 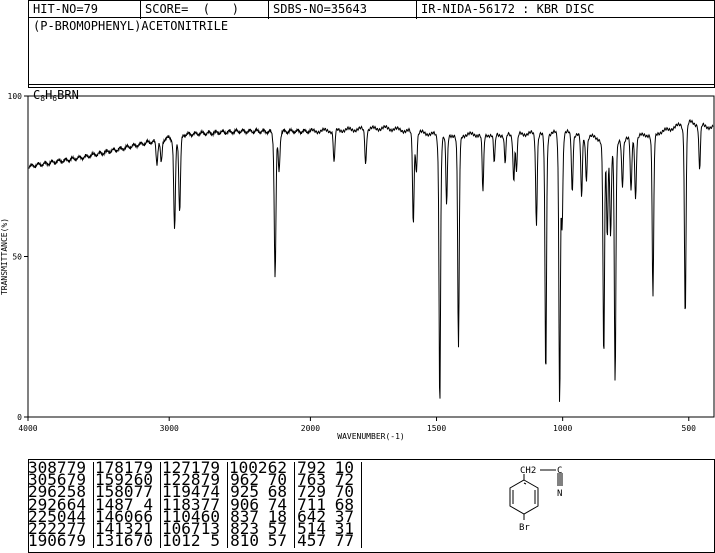 I want to click on x-tick-label: 1500, so click(x=436, y=428).